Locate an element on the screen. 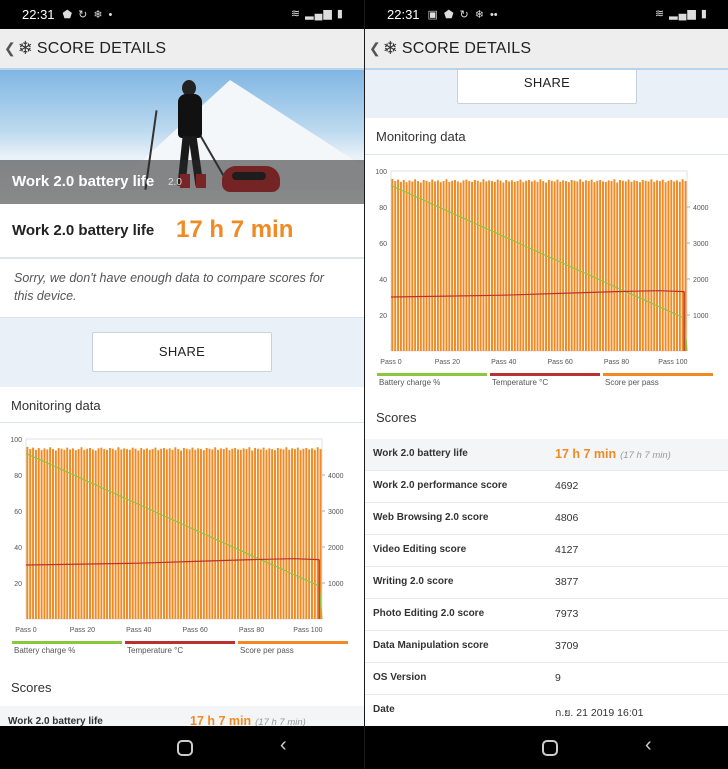  score-name: Video Editing score is located at coordinates (420, 549).